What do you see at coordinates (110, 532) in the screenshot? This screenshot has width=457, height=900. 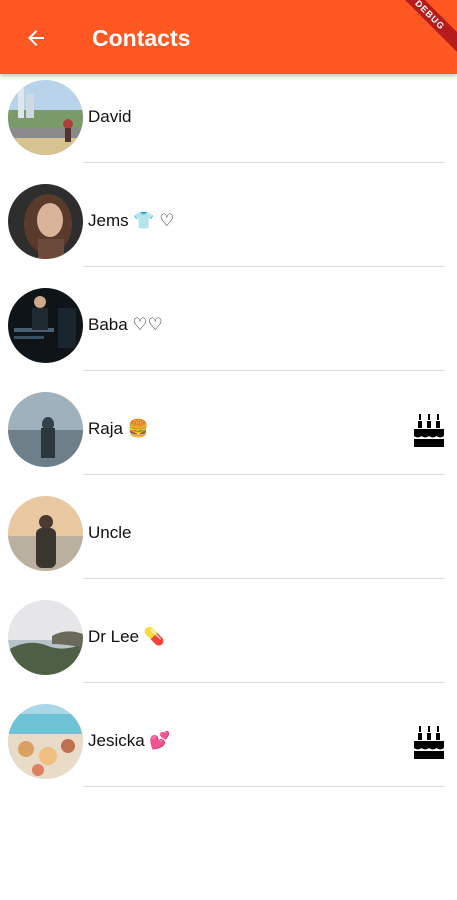 I see `contact-name: Uncle` at bounding box center [110, 532].